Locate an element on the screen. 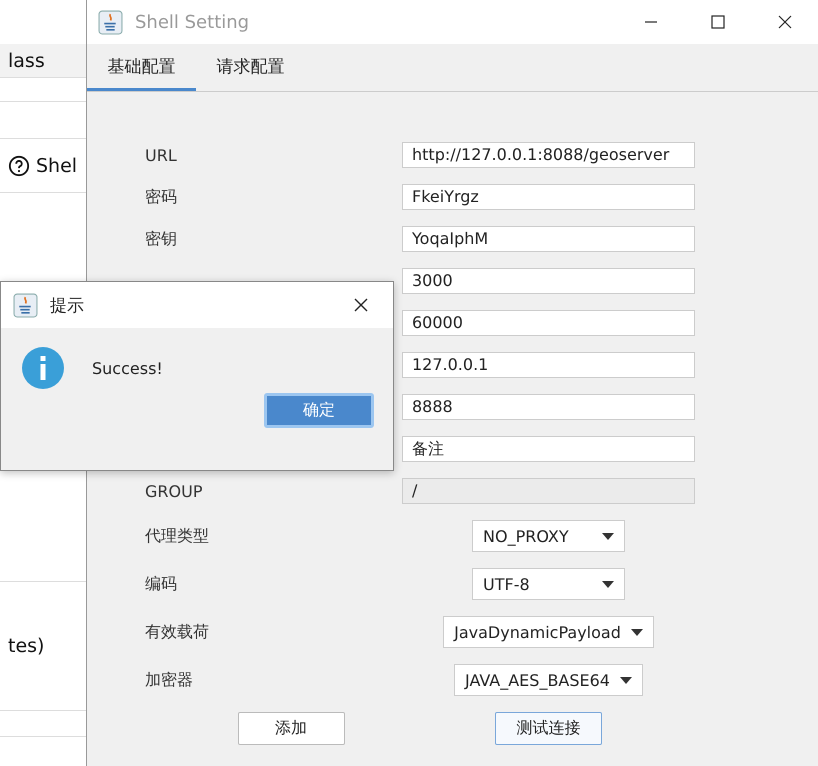  dropdown: JavaDynamicPayload is located at coordinates (548, 632).